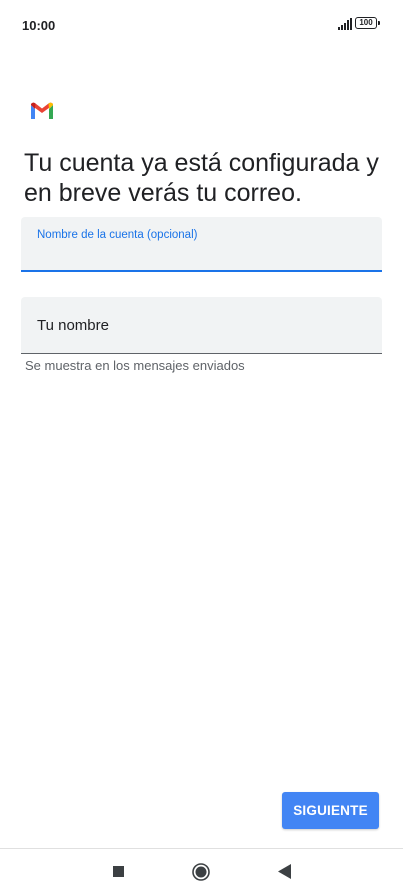  I want to click on account-name-field: Nombre de la cuenta (opcional), so click(201, 244).